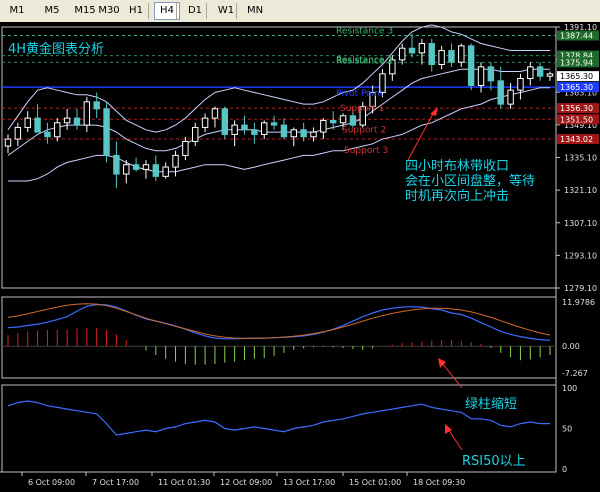 The width and height of the screenshot is (600, 492). Describe the element at coordinates (470, 181) in the screenshot. I see `annotation-bollinger-line: 会在小区间盘整，等待` at that location.